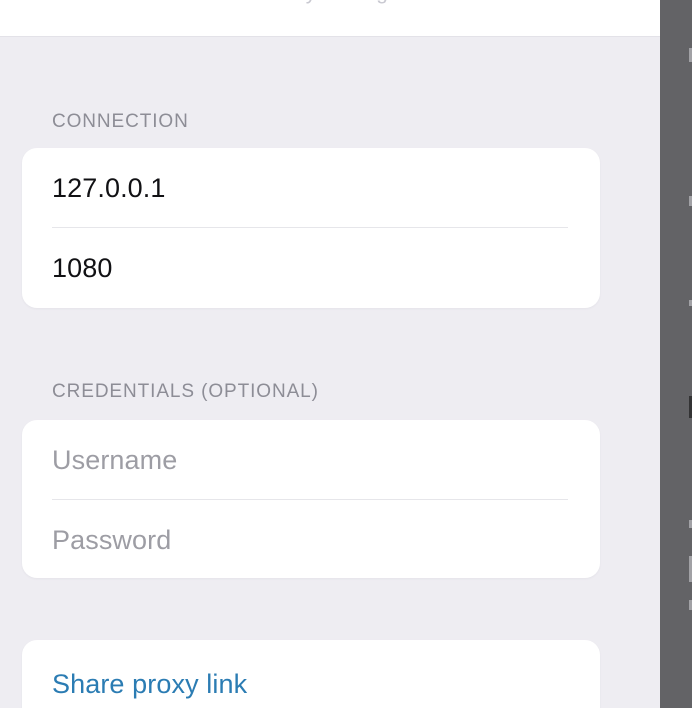  I want to click on clipped-screen-title: Proxy settings, so click(330, 2).